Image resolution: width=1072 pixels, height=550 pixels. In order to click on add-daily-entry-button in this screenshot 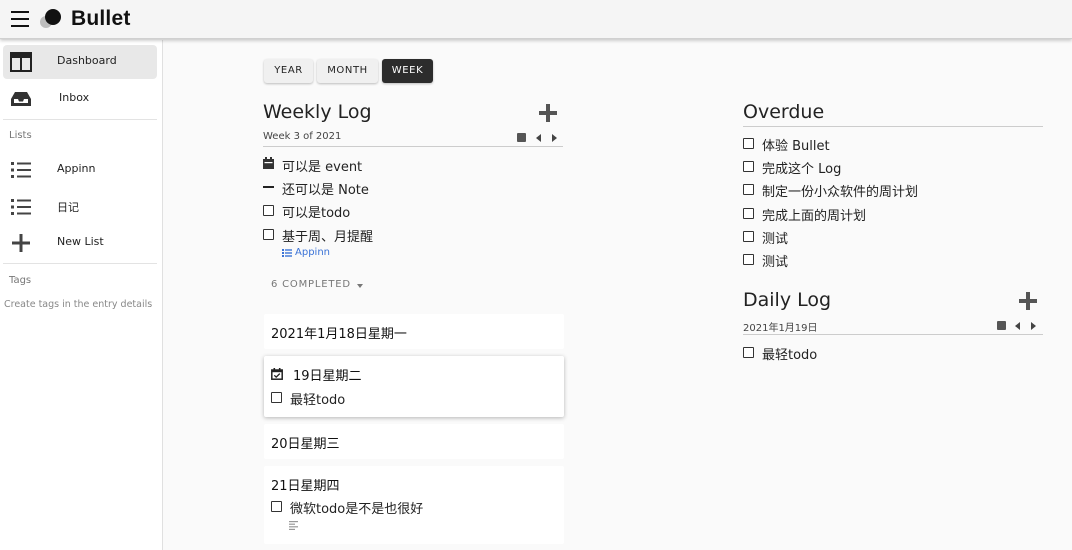, I will do `click(1028, 301)`.